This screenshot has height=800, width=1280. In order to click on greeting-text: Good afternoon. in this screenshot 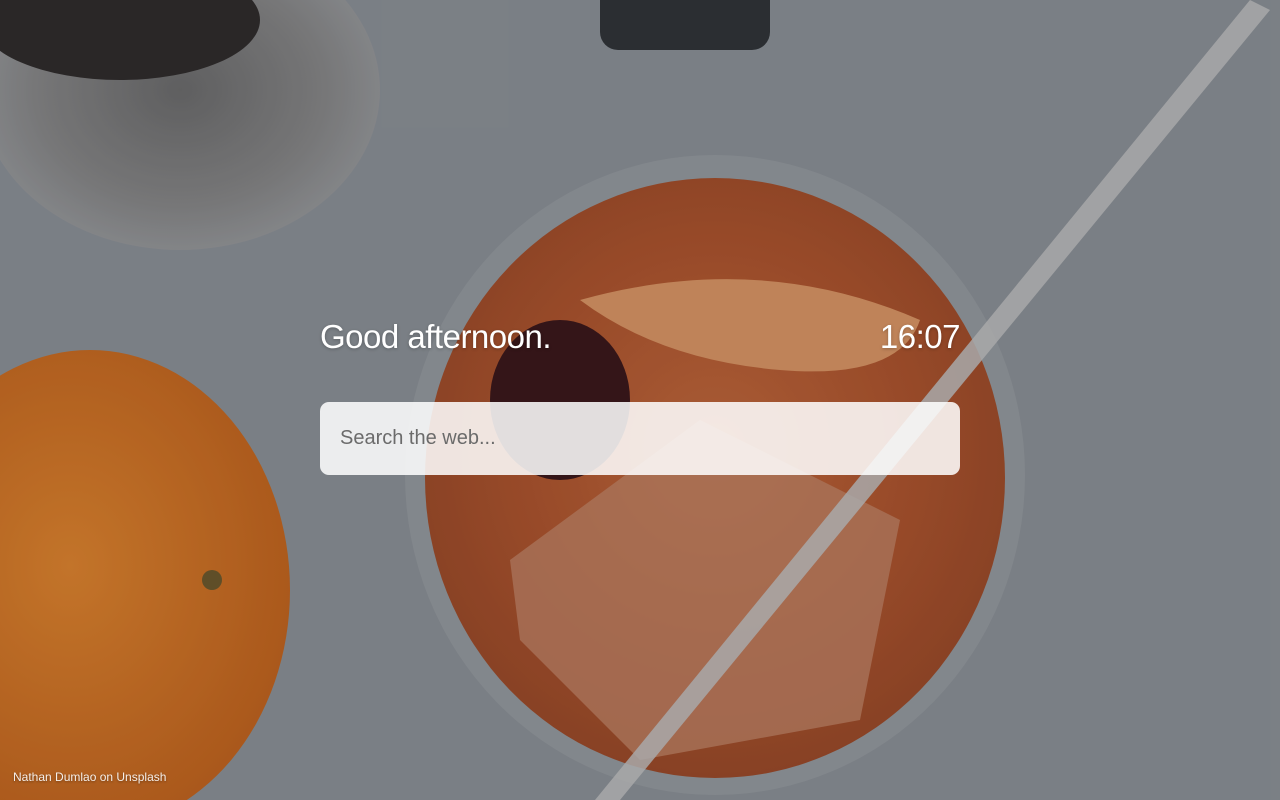, I will do `click(436, 336)`.